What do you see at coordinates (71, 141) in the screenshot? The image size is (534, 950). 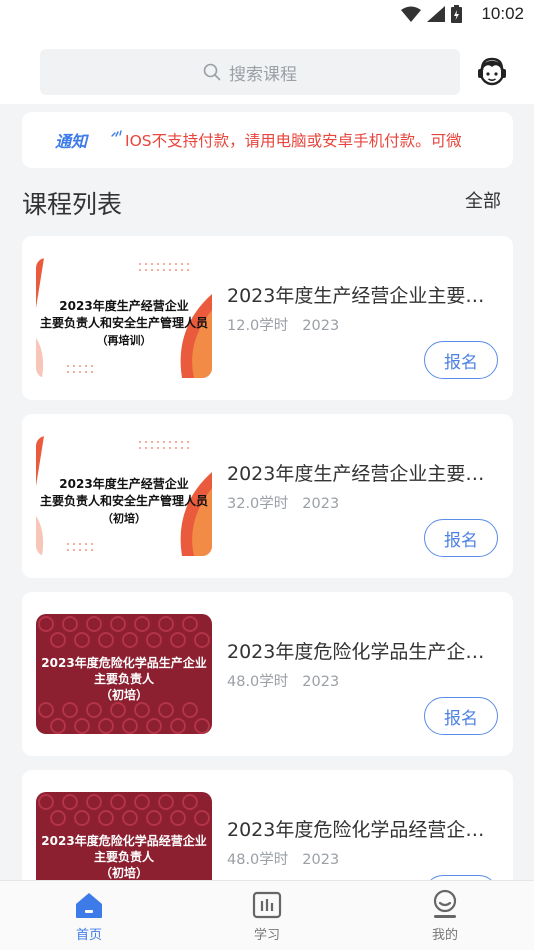 I see `notice-tag: 通知` at bounding box center [71, 141].